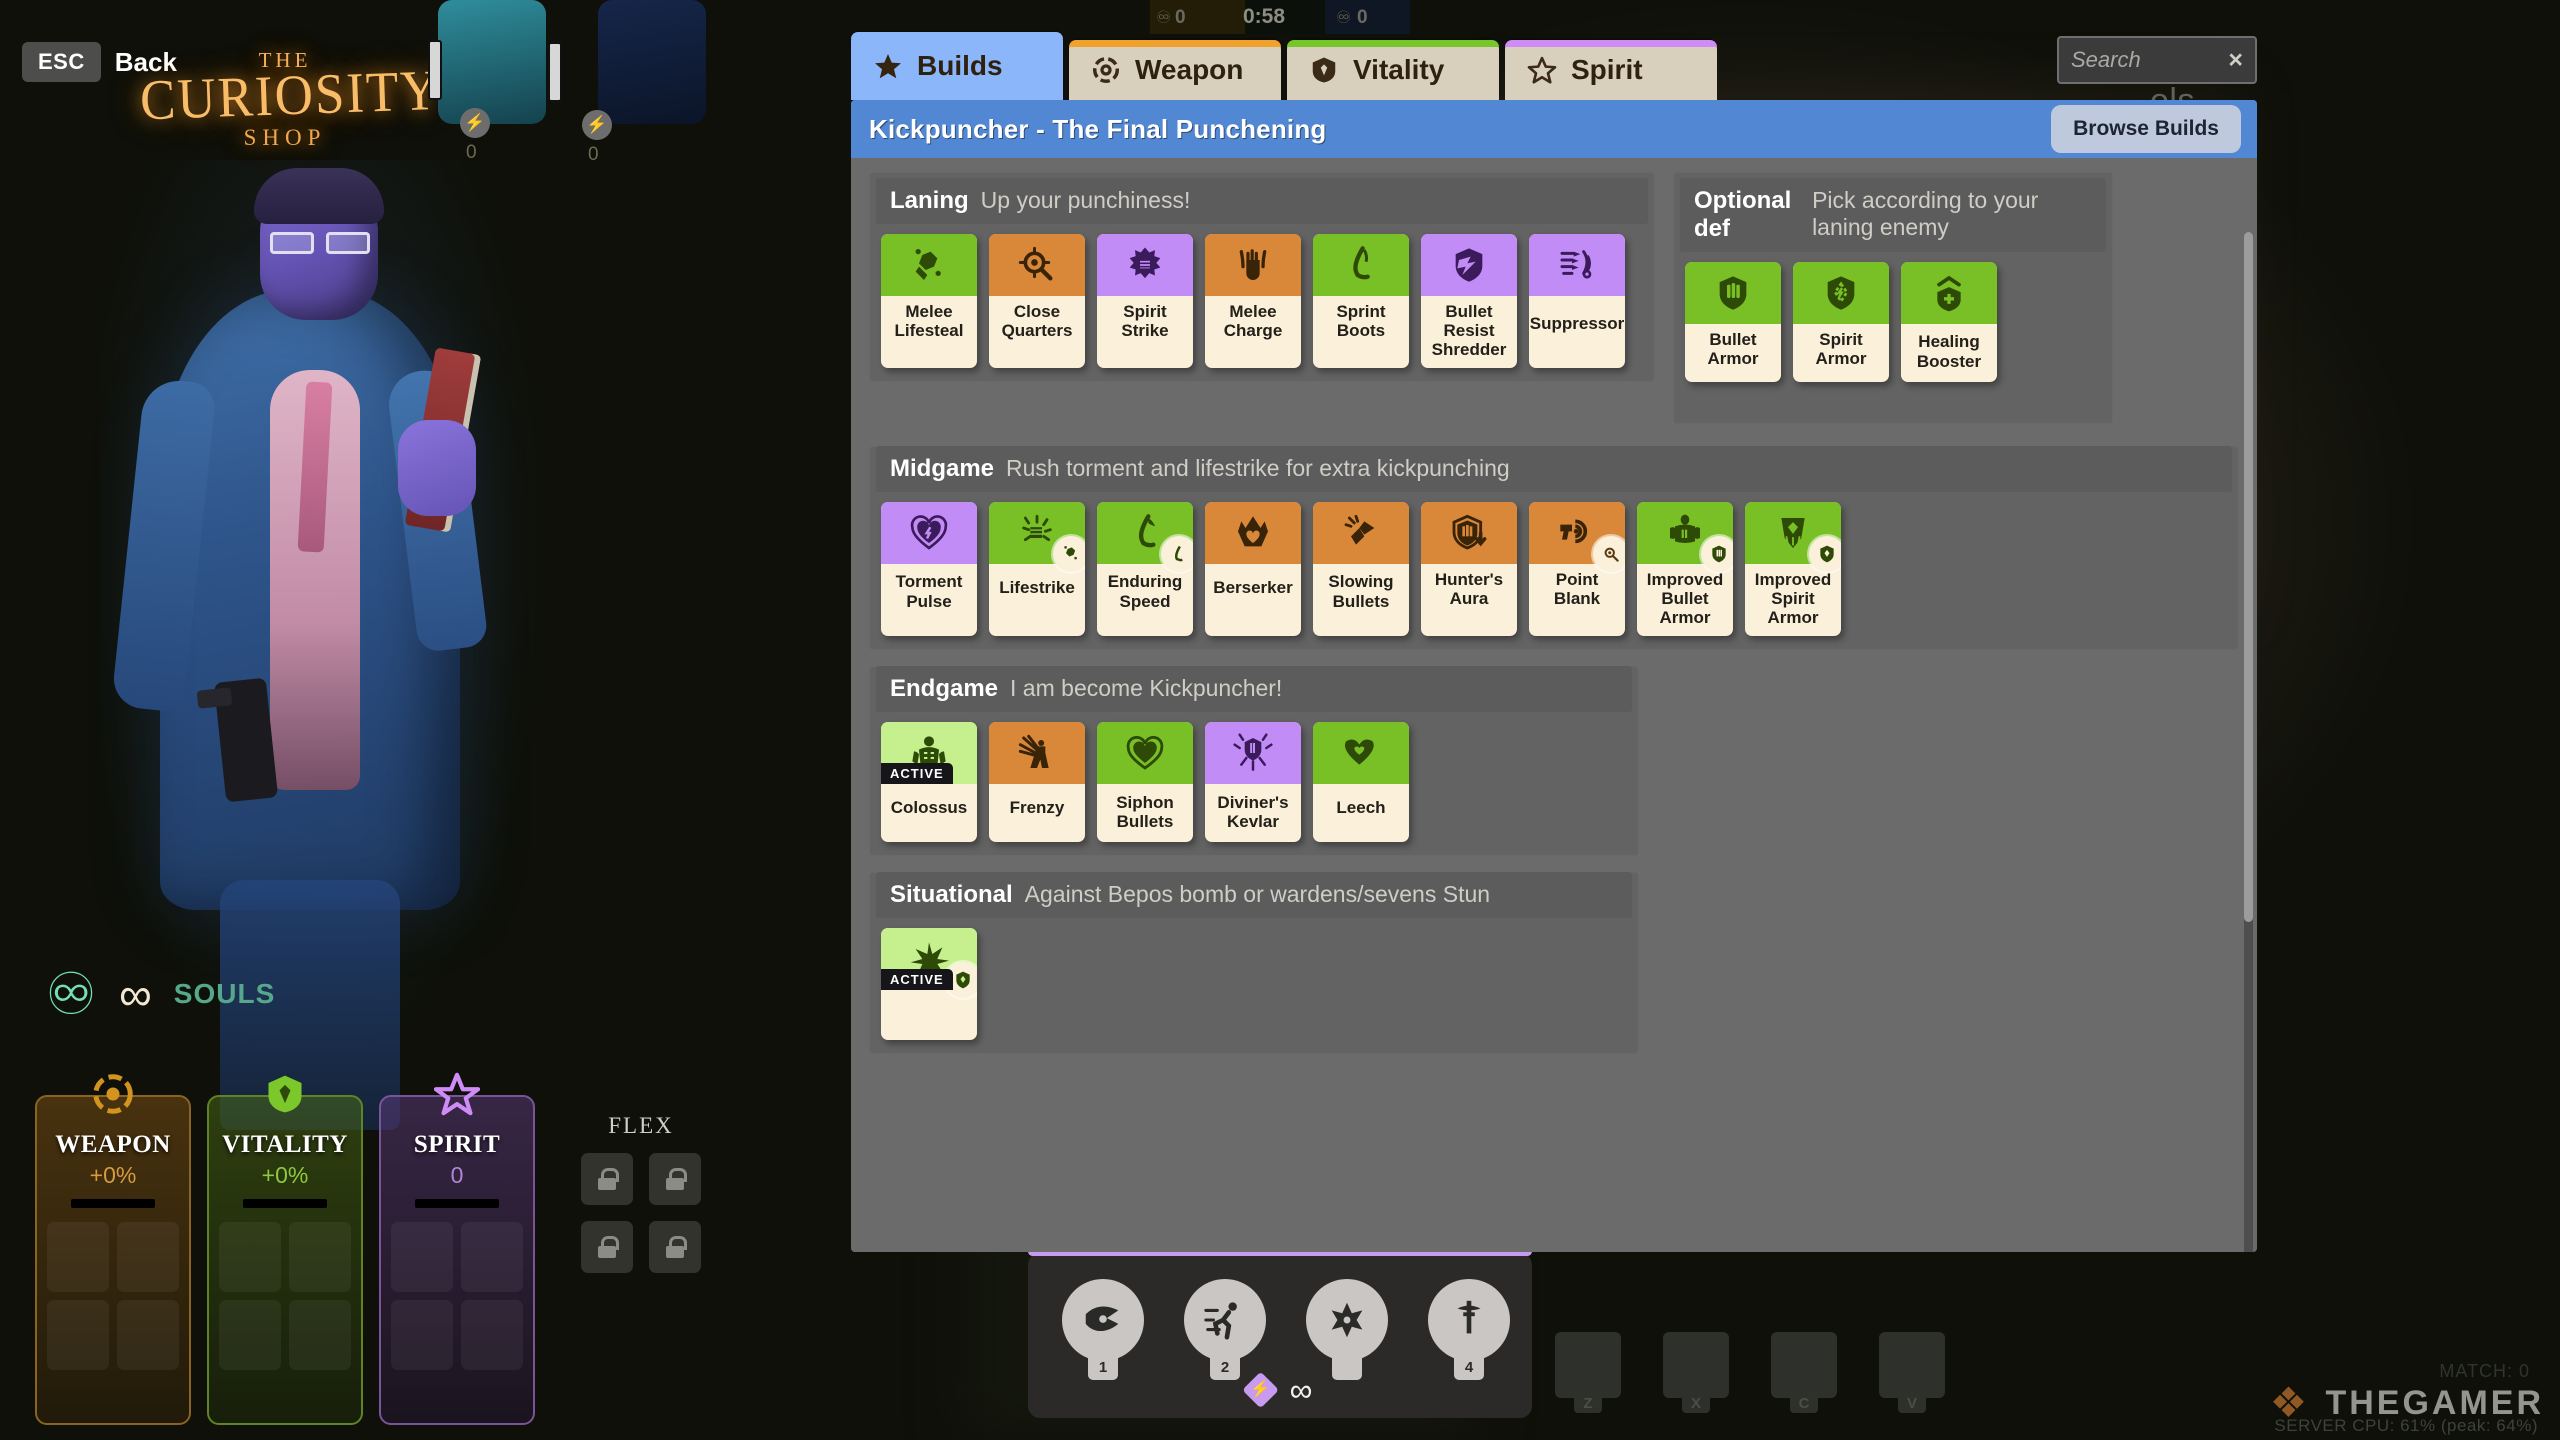 The height and width of the screenshot is (1440, 2560). What do you see at coordinates (1733, 322) in the screenshot?
I see `build-item: Bullet Armor` at bounding box center [1733, 322].